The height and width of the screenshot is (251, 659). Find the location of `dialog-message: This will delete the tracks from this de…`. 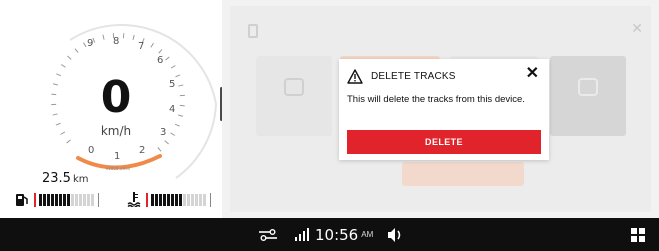

dialog-message: This will delete the tracks from this de… is located at coordinates (436, 99).